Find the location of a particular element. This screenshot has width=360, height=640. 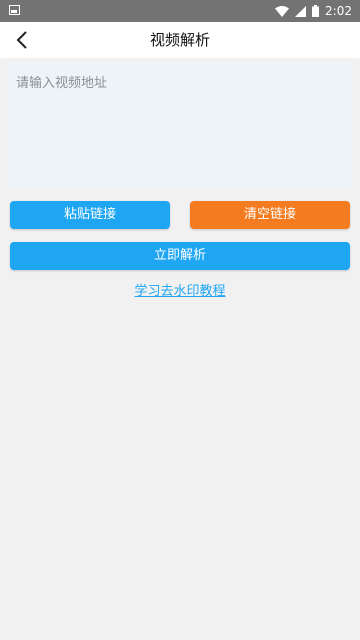

watermark-tutorial-link: 学习去水印教程 is located at coordinates (180, 289).